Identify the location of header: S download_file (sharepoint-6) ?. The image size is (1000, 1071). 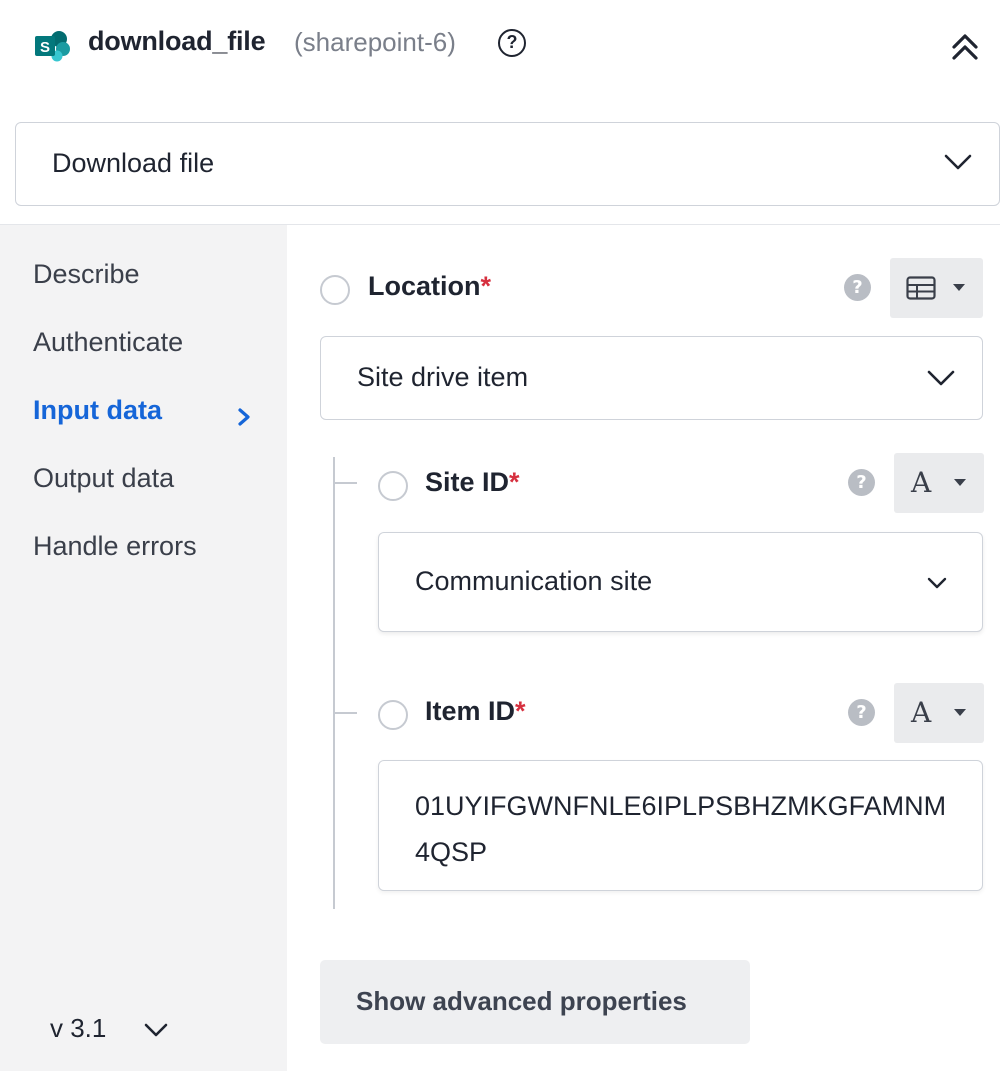
(500, 47).